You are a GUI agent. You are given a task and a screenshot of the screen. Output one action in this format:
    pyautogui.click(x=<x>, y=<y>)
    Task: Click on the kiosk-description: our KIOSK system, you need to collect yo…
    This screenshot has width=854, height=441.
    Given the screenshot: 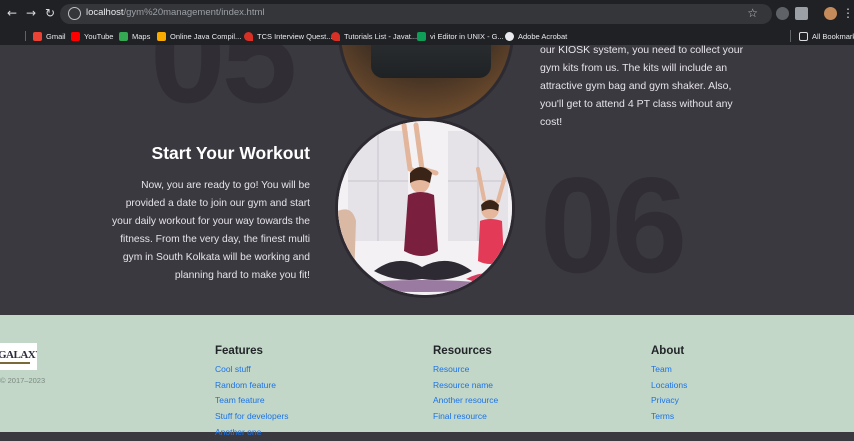 What is the action you would take?
    pyautogui.click(x=642, y=86)
    